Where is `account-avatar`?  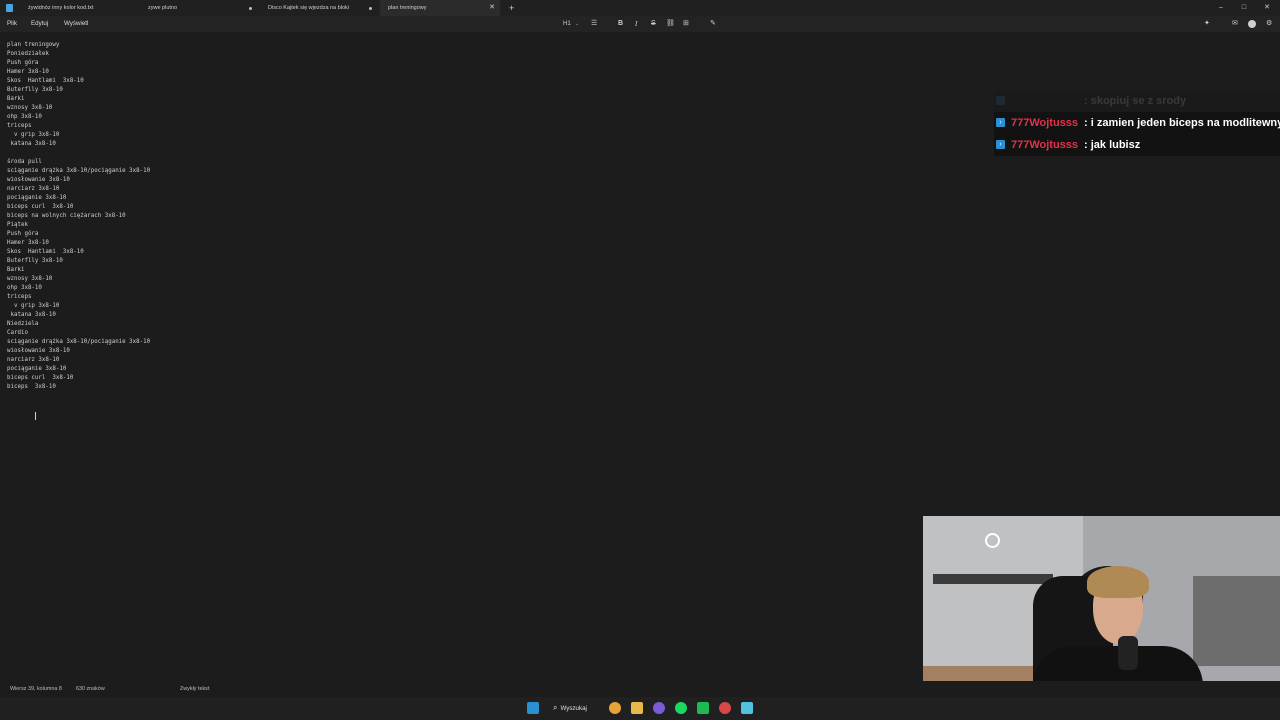 account-avatar is located at coordinates (1252, 24).